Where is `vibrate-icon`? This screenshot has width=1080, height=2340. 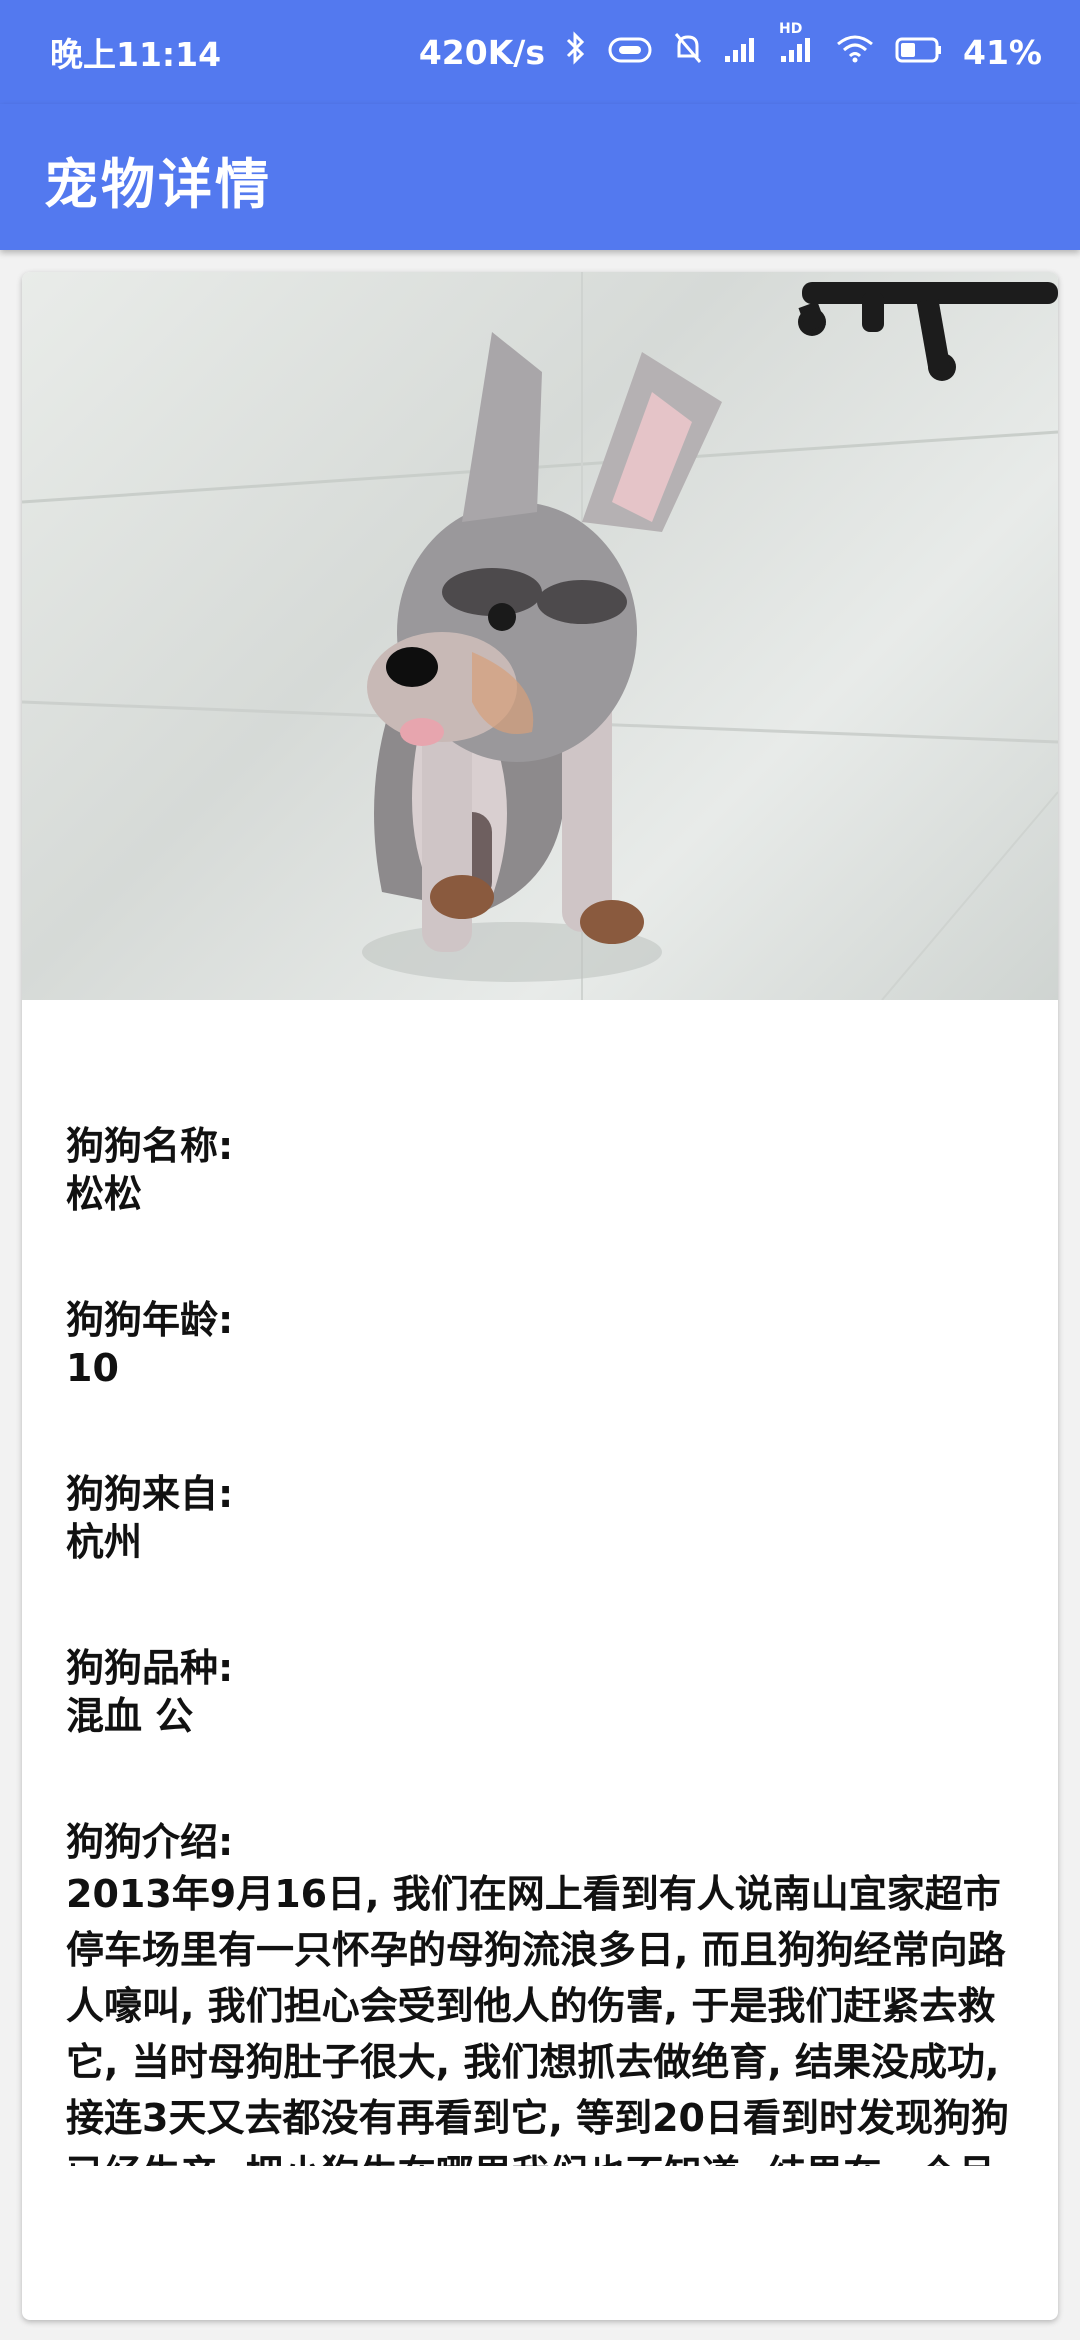
vibrate-icon is located at coordinates (630, 52).